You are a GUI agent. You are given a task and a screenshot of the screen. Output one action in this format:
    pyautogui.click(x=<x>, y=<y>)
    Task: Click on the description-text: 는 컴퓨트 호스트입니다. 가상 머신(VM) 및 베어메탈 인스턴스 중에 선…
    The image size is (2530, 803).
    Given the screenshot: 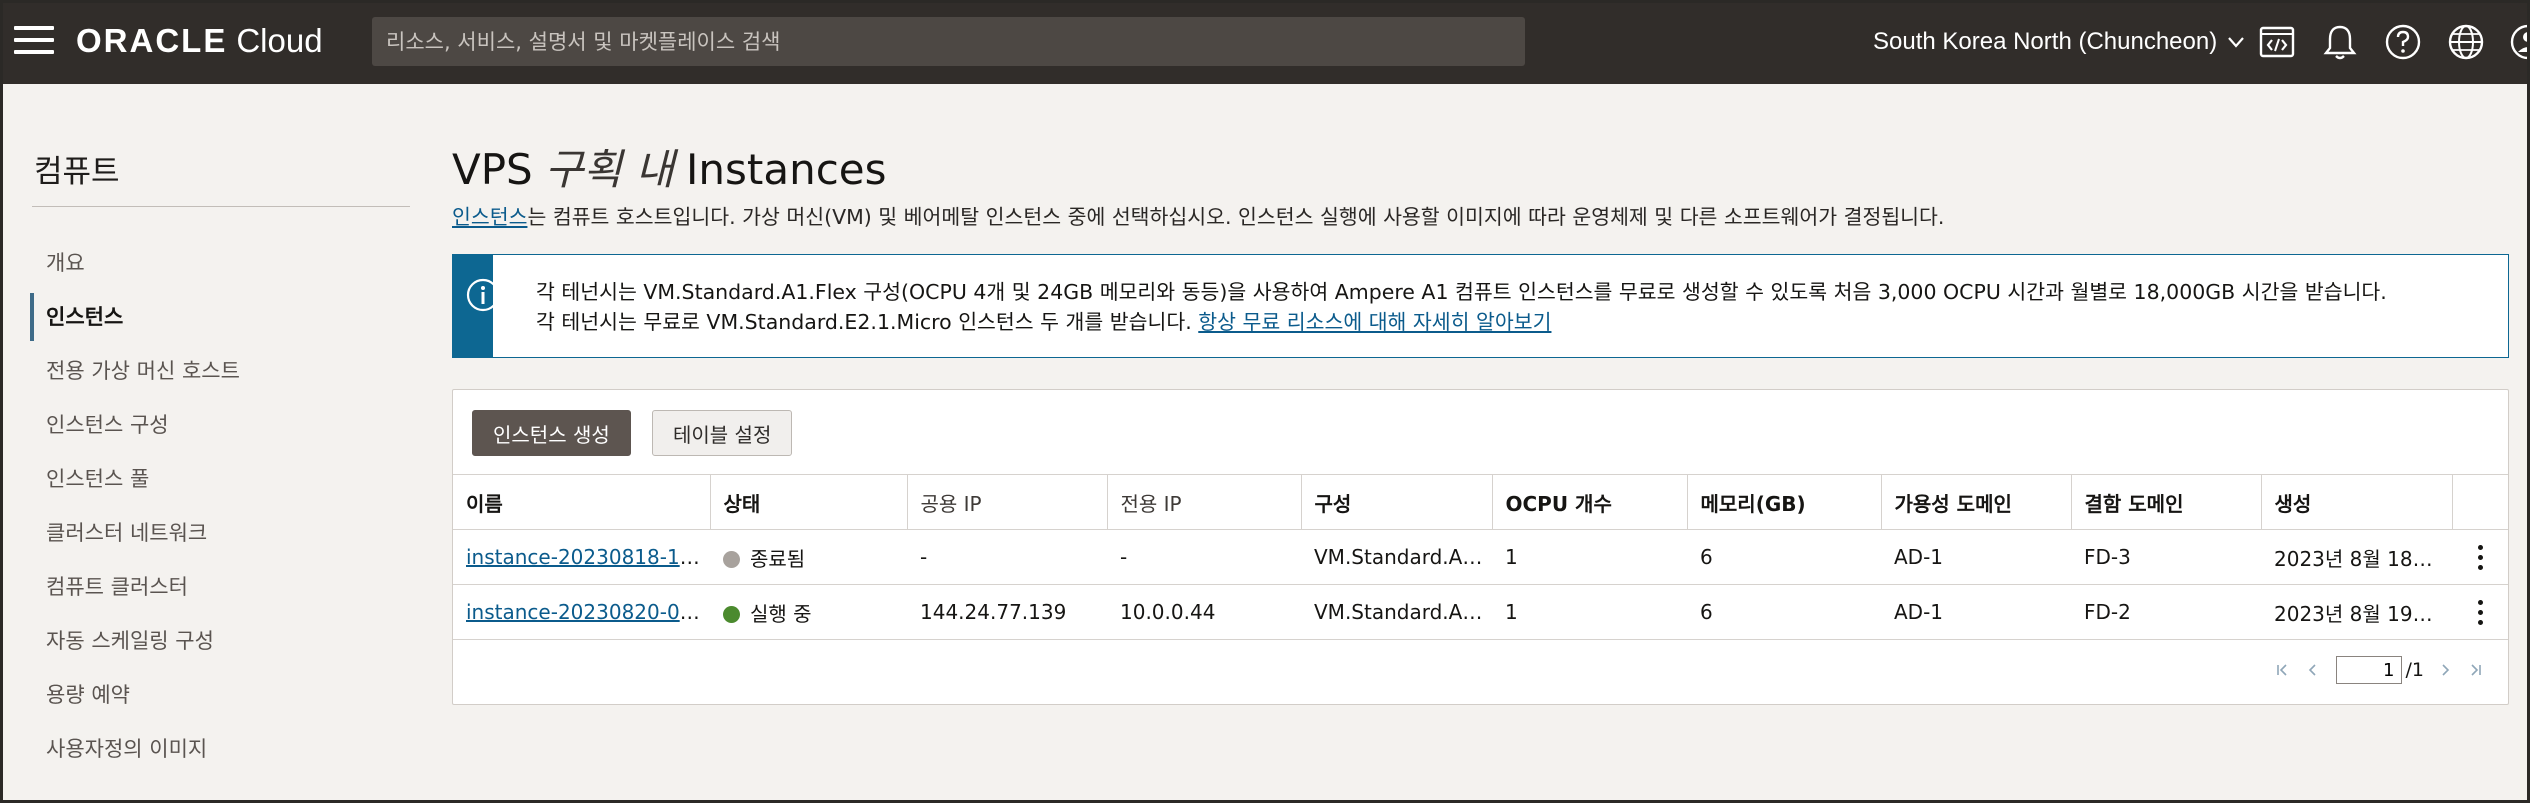 What is the action you would take?
    pyautogui.click(x=1236, y=217)
    